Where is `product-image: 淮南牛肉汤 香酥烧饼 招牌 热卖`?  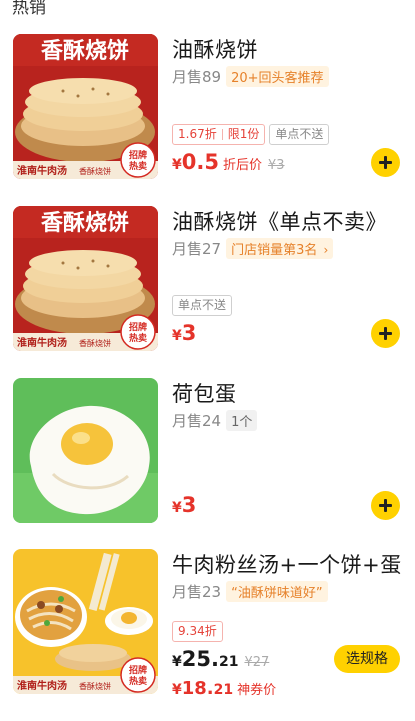 product-image: 淮南牛肉汤 香酥烧饼 招牌 热卖 is located at coordinates (85, 621).